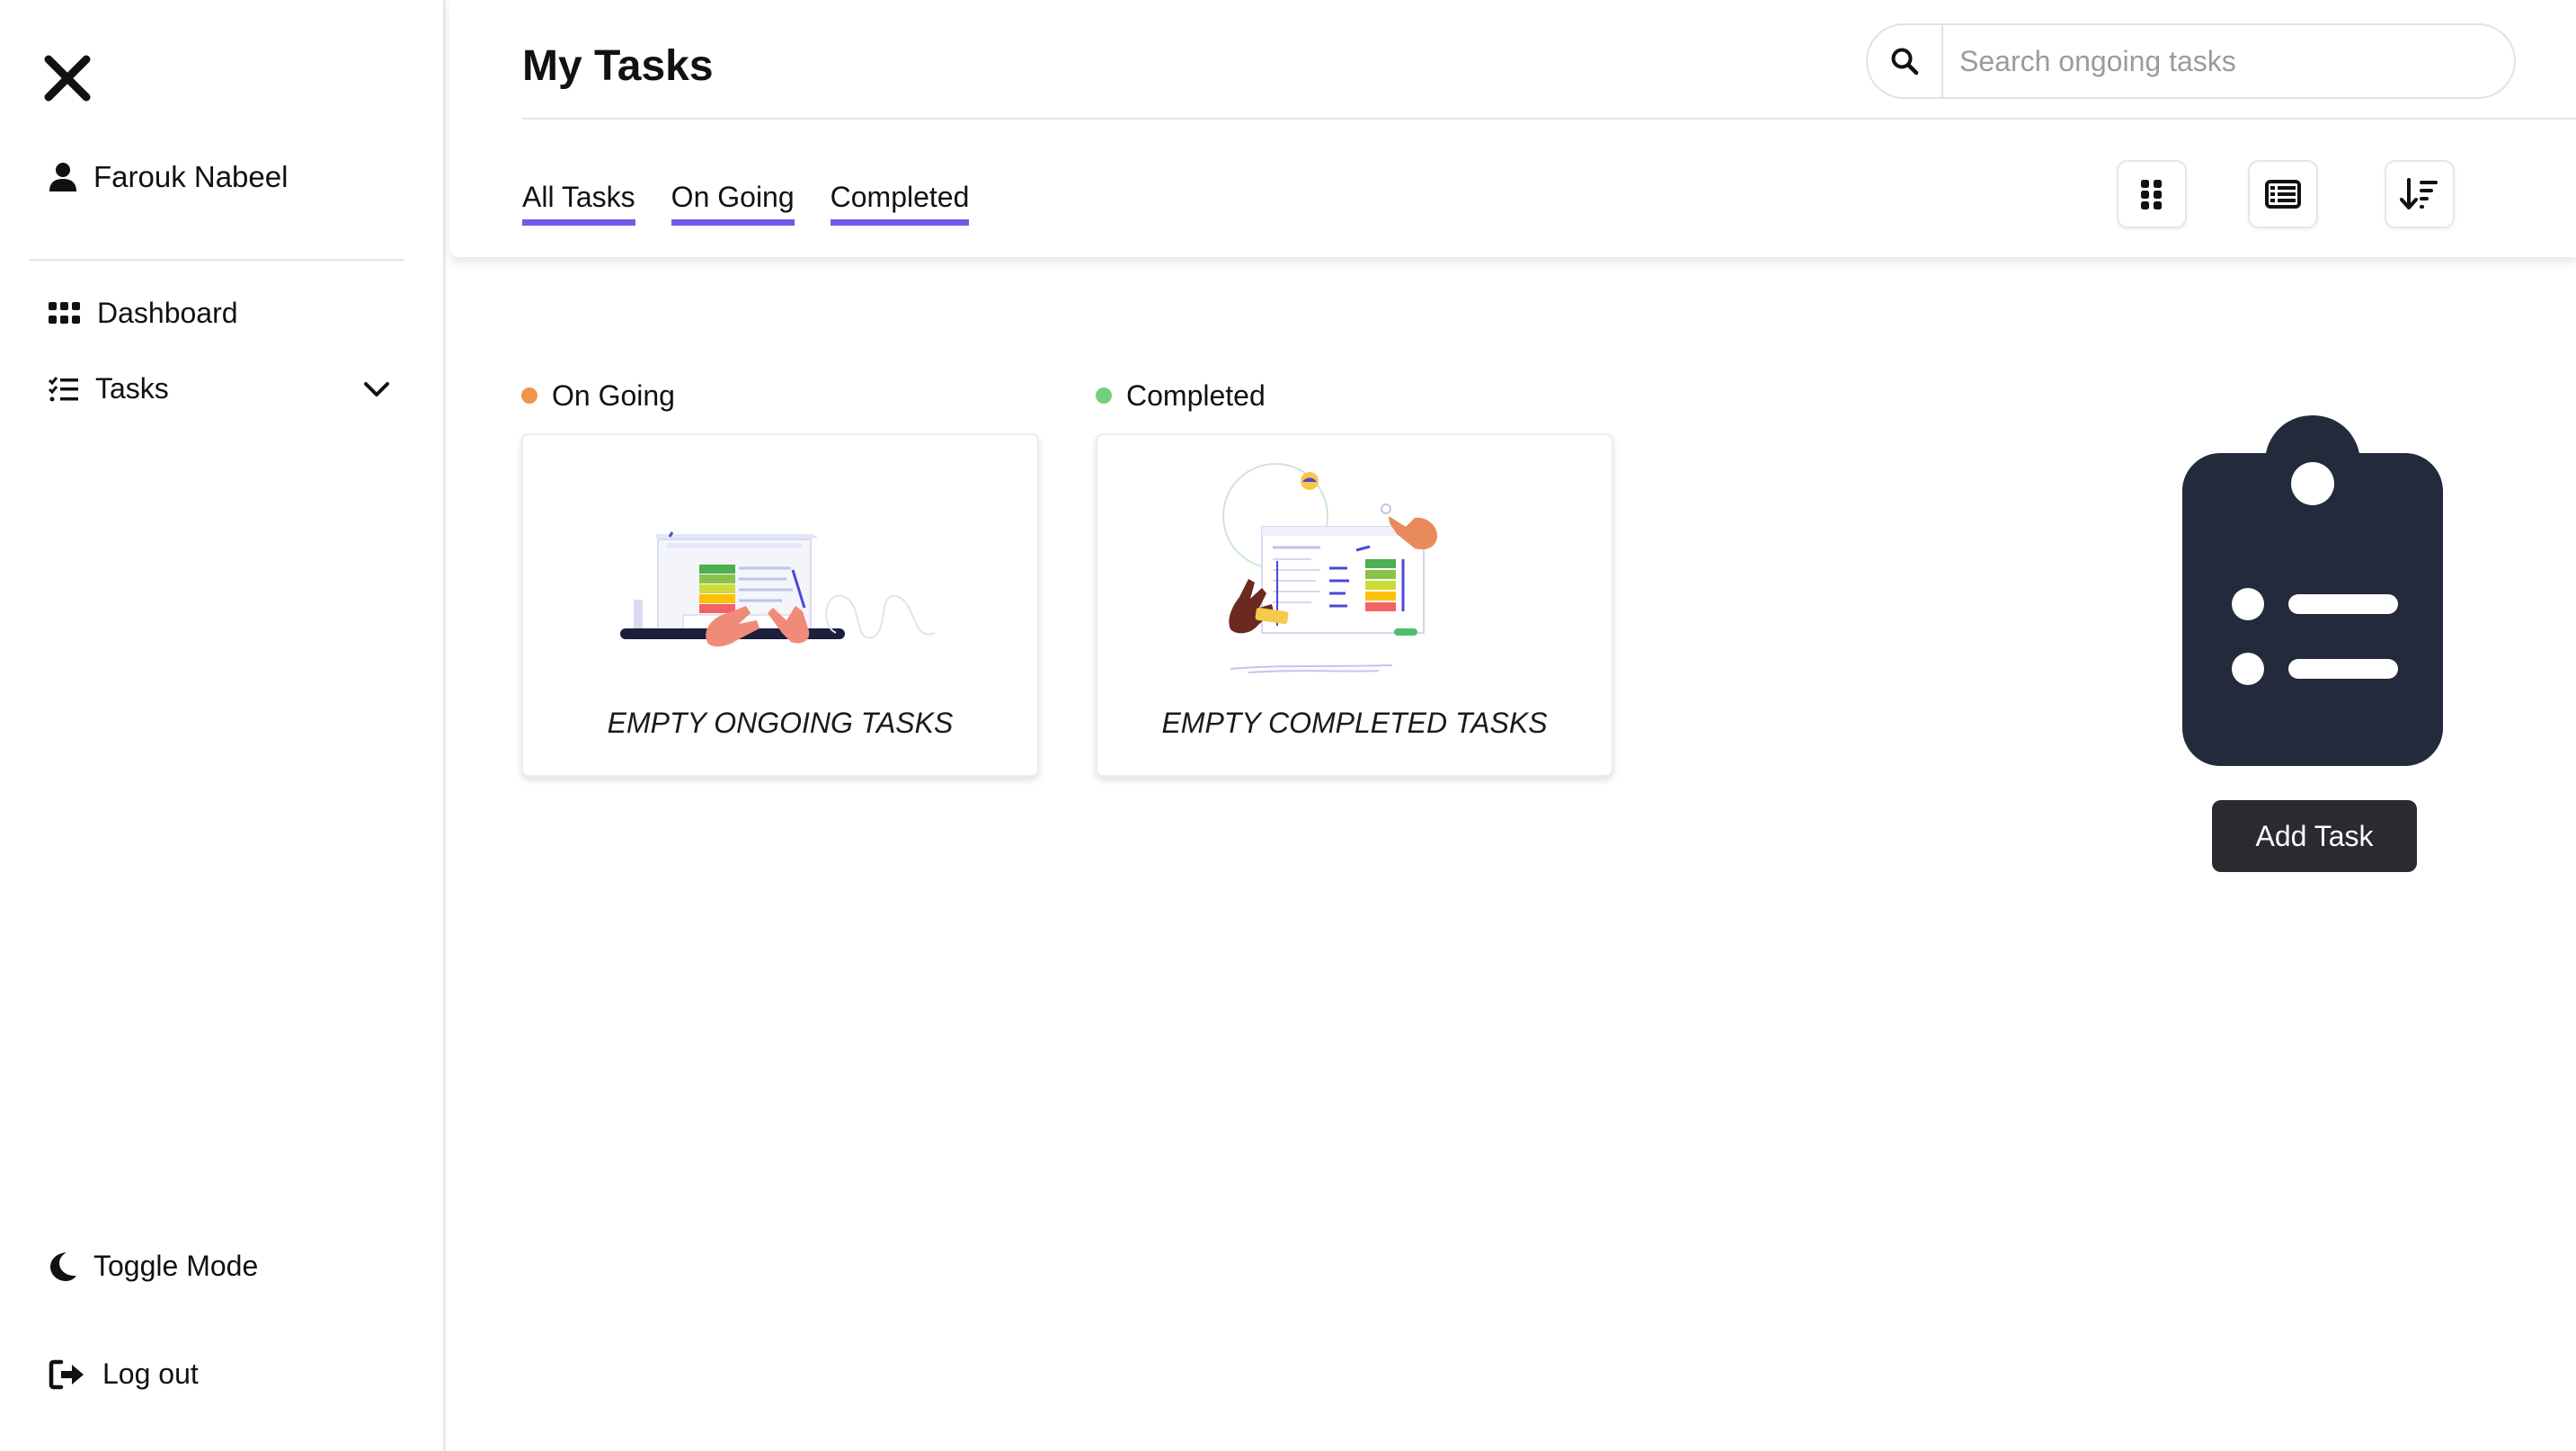 The image size is (2576, 1451). I want to click on sidebar-item-tasks: Tasks, so click(219, 388).